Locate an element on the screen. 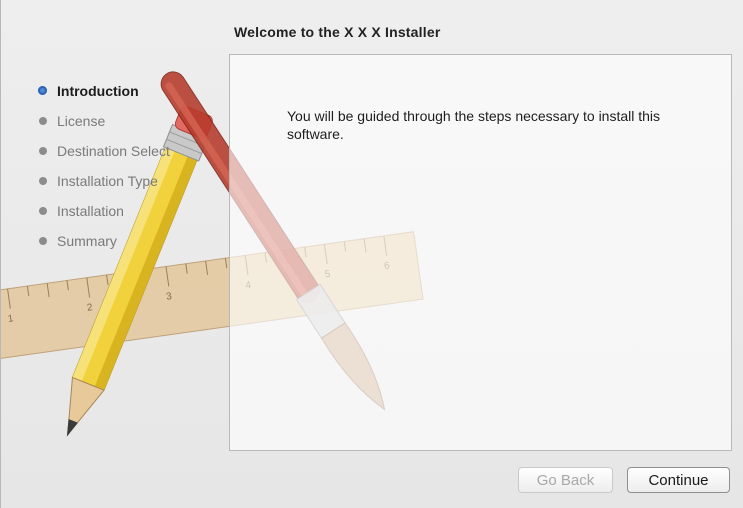 This screenshot has width=743, height=508. step-label: Destination Select is located at coordinates (113, 151).